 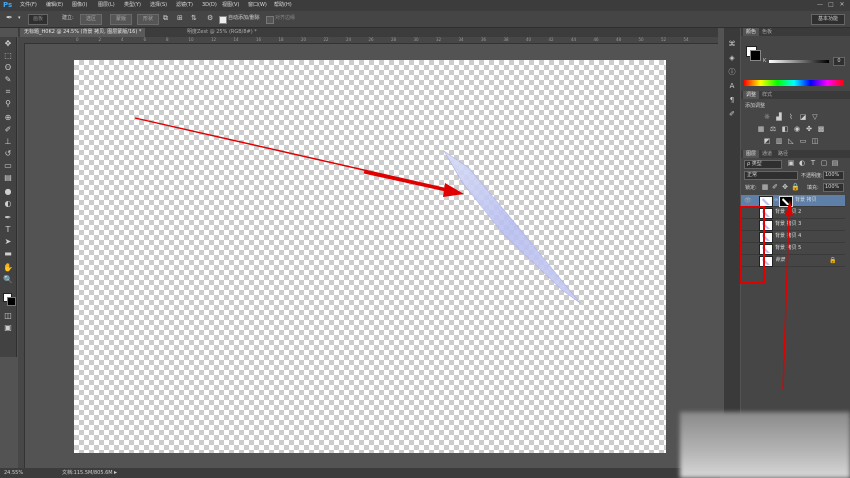 I want to click on zoom-level: 24.55%, so click(x=13, y=473).